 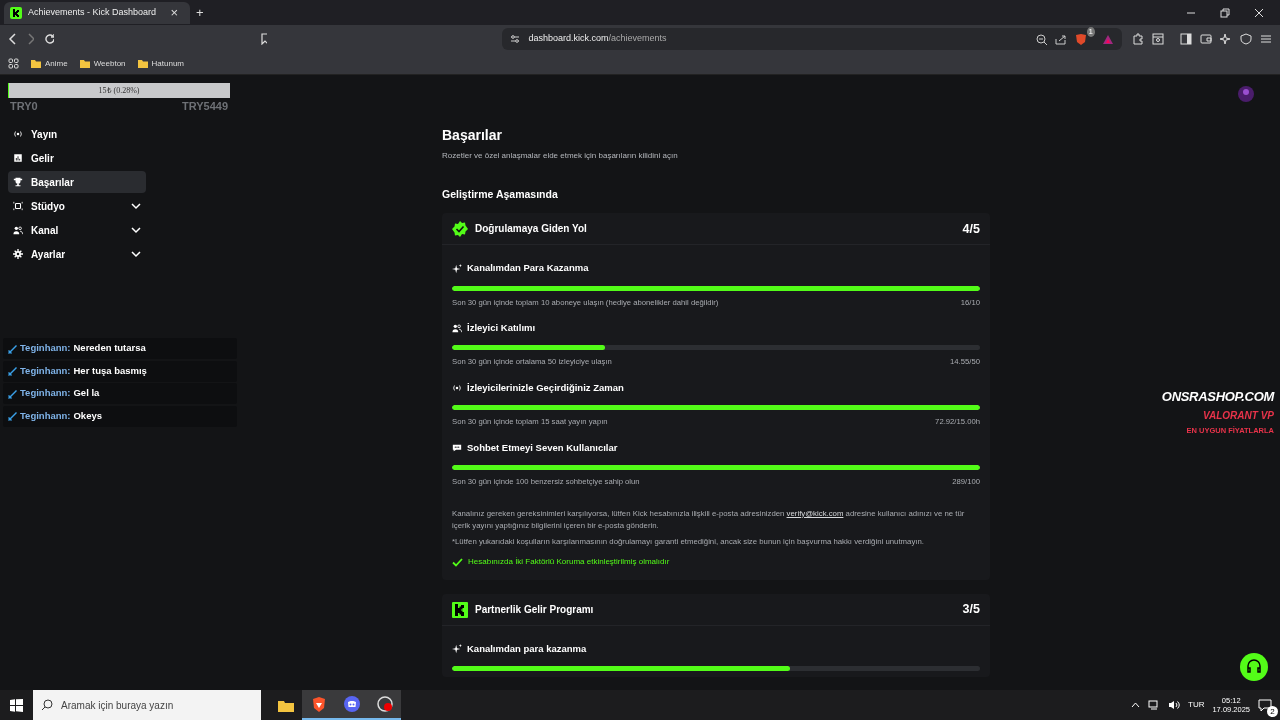 What do you see at coordinates (1186, 39) in the screenshot?
I see `sidebar-icon` at bounding box center [1186, 39].